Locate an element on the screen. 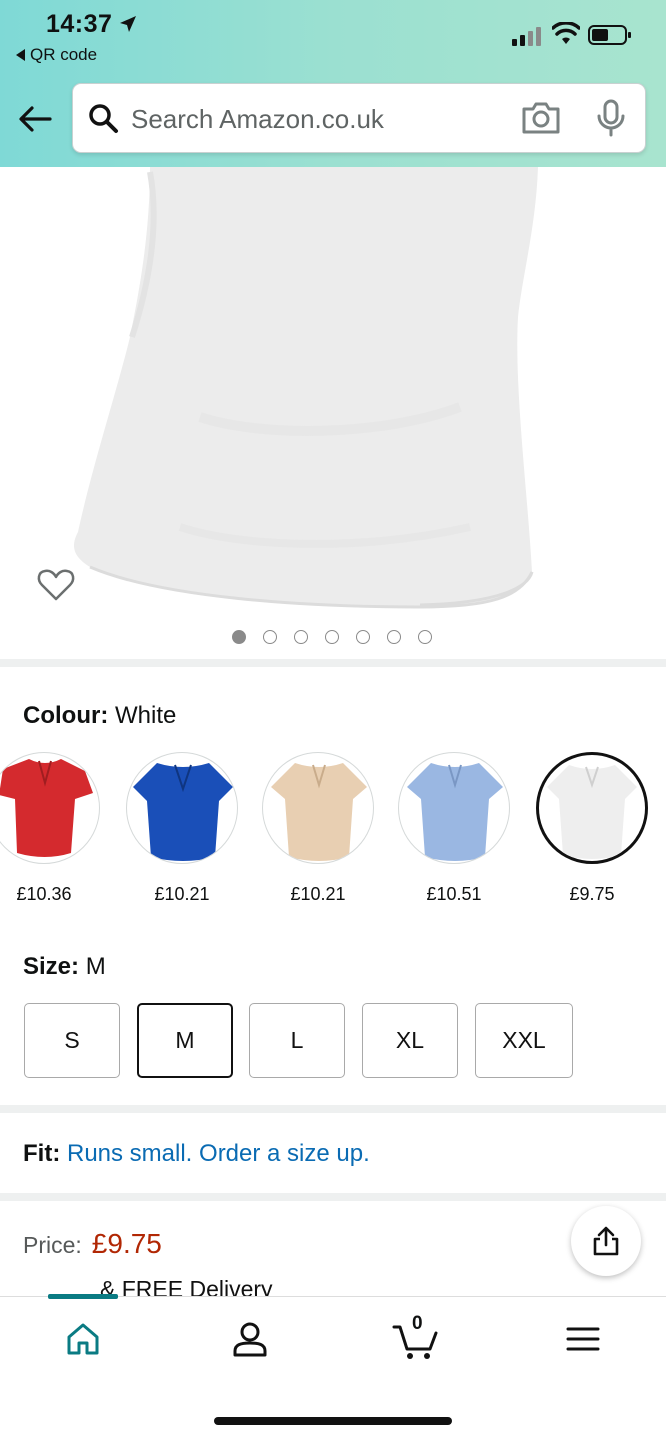 This screenshot has height=1440, width=666. white-shirt-thumbnail is located at coordinates (592, 812).